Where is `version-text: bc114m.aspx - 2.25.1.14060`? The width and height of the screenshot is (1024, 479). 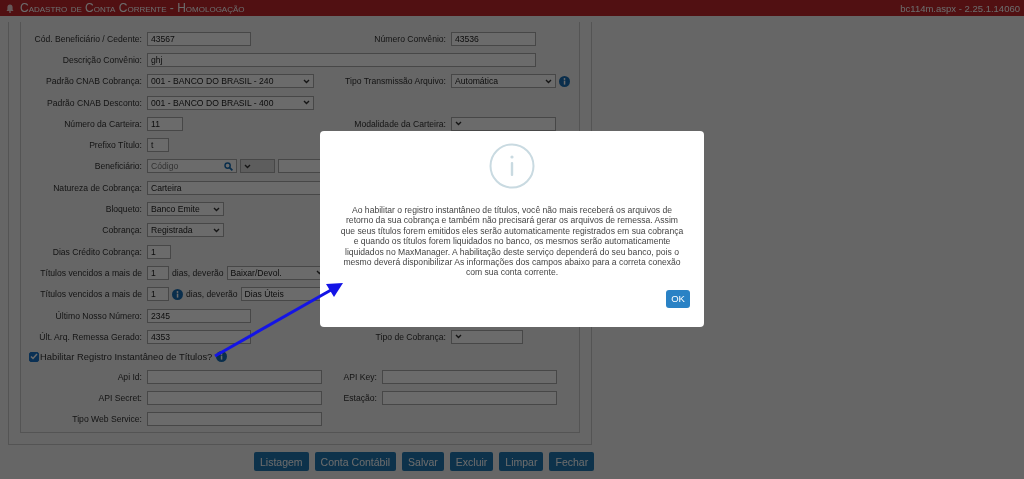
version-text: bc114m.aspx - 2.25.1.14060 is located at coordinates (960, 8).